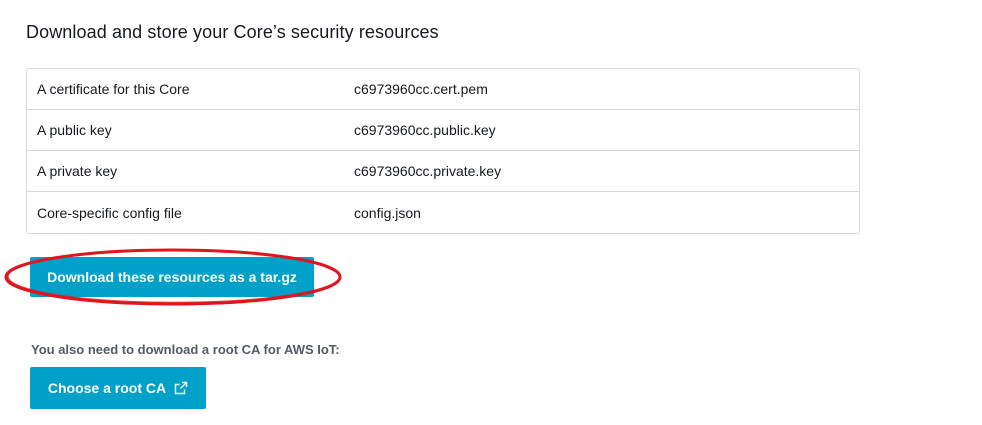 The width and height of the screenshot is (982, 425). Describe the element at coordinates (425, 130) in the screenshot. I see `resource-filename: c6973960cc.public.key` at that location.